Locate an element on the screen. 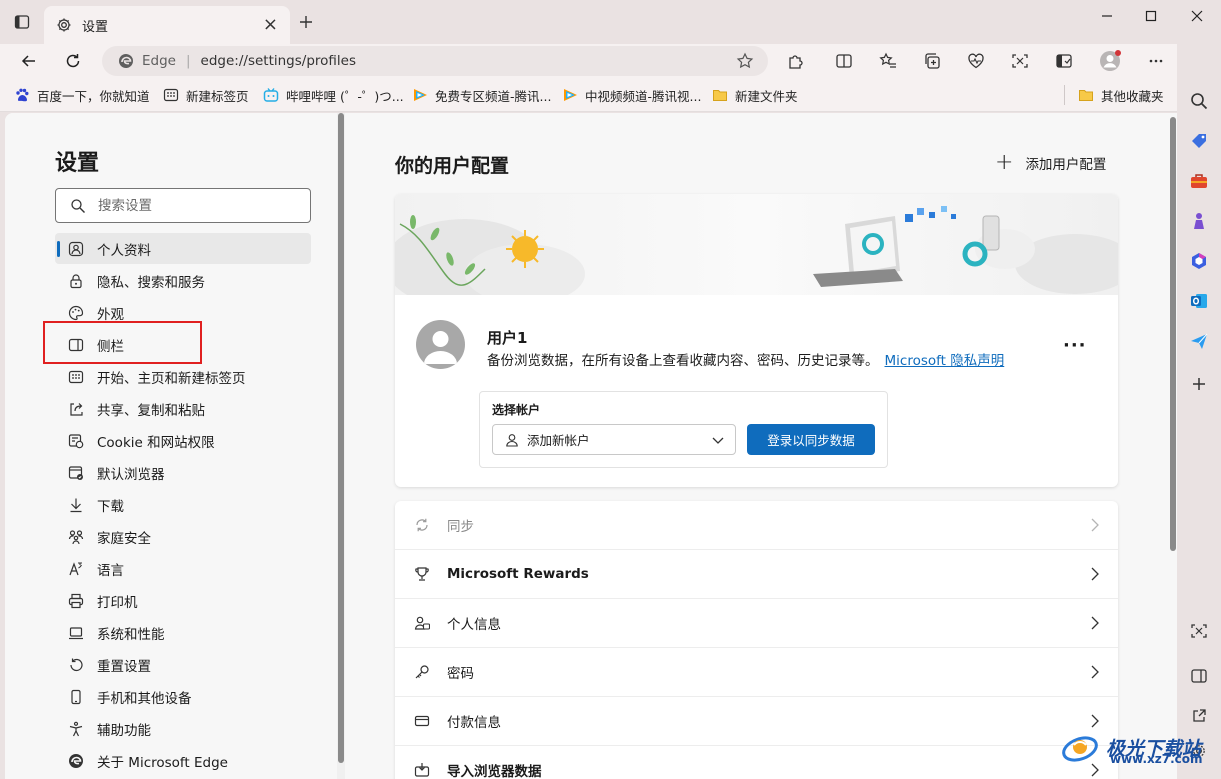 This screenshot has height=779, width=1221. page-title: 你的用户配置 is located at coordinates (452, 166).